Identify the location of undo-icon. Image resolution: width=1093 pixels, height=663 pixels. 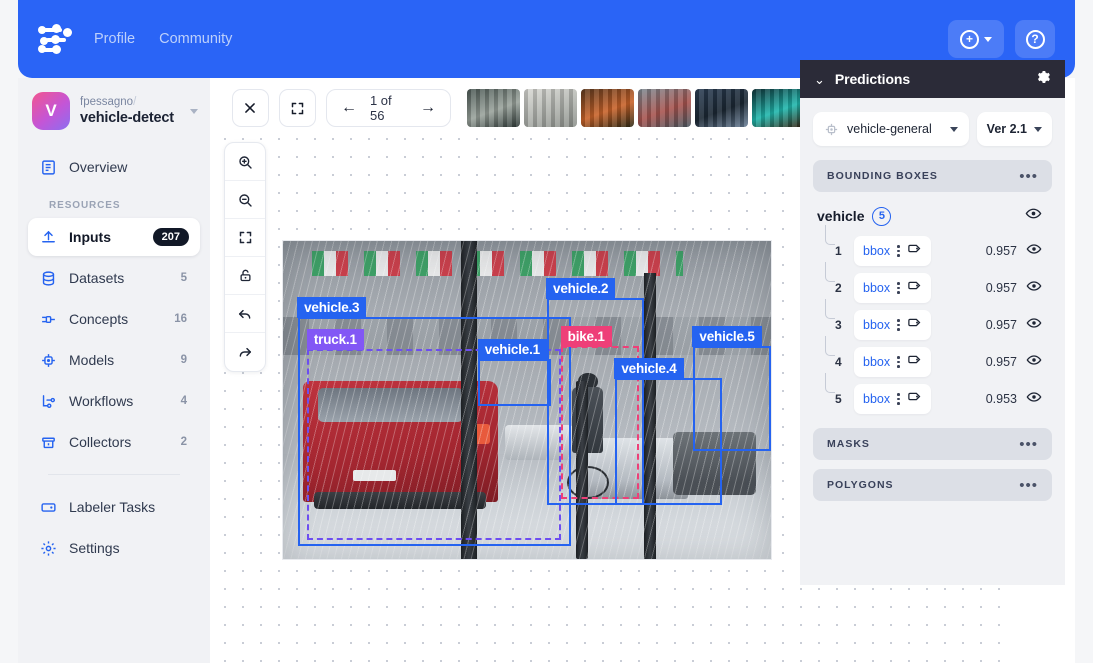
(245, 314).